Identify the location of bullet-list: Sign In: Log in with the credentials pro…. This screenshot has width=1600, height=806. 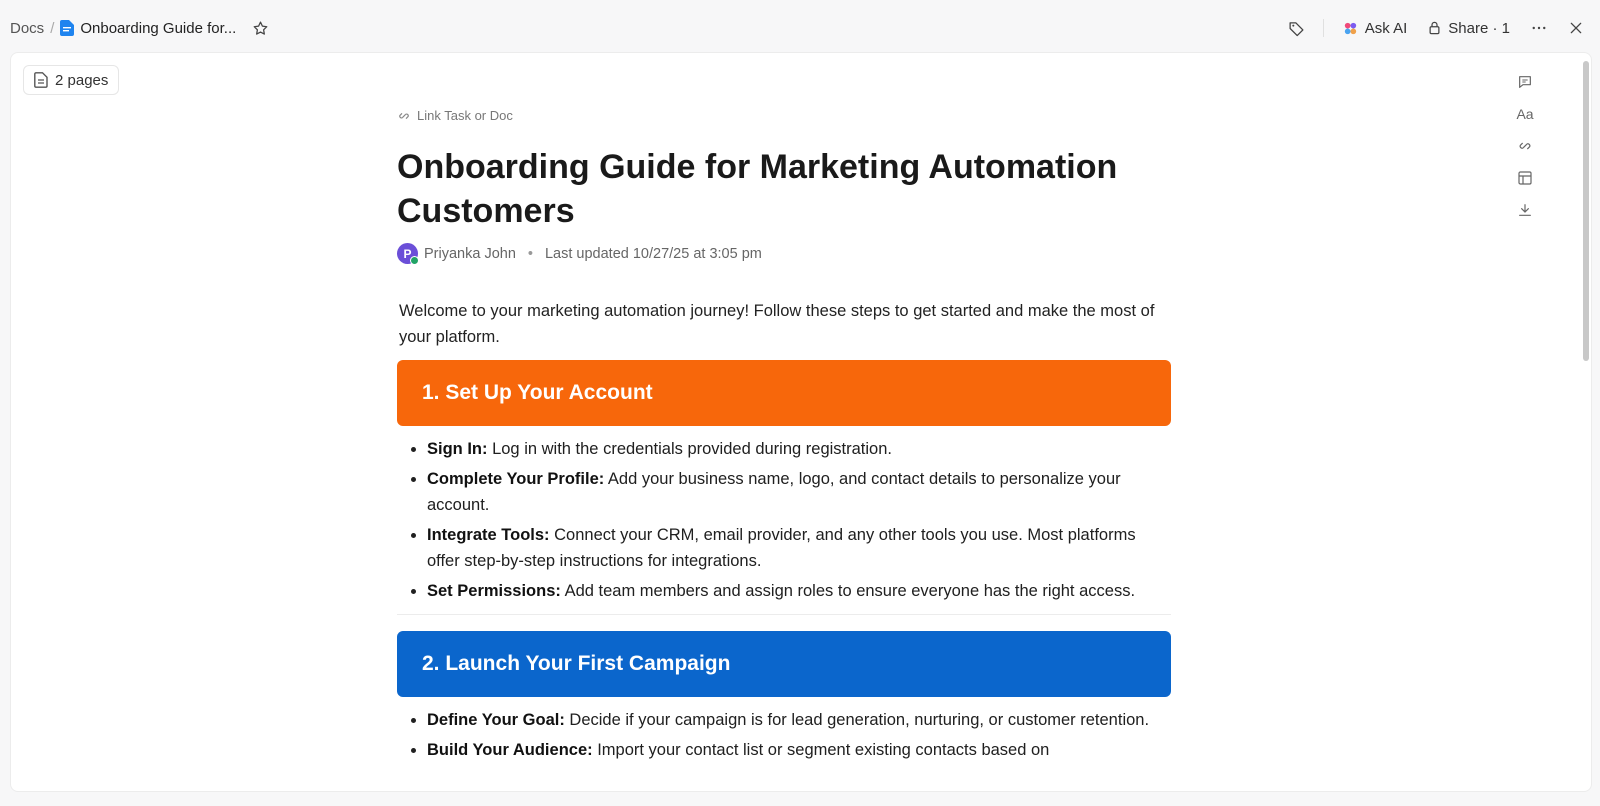
(784, 520).